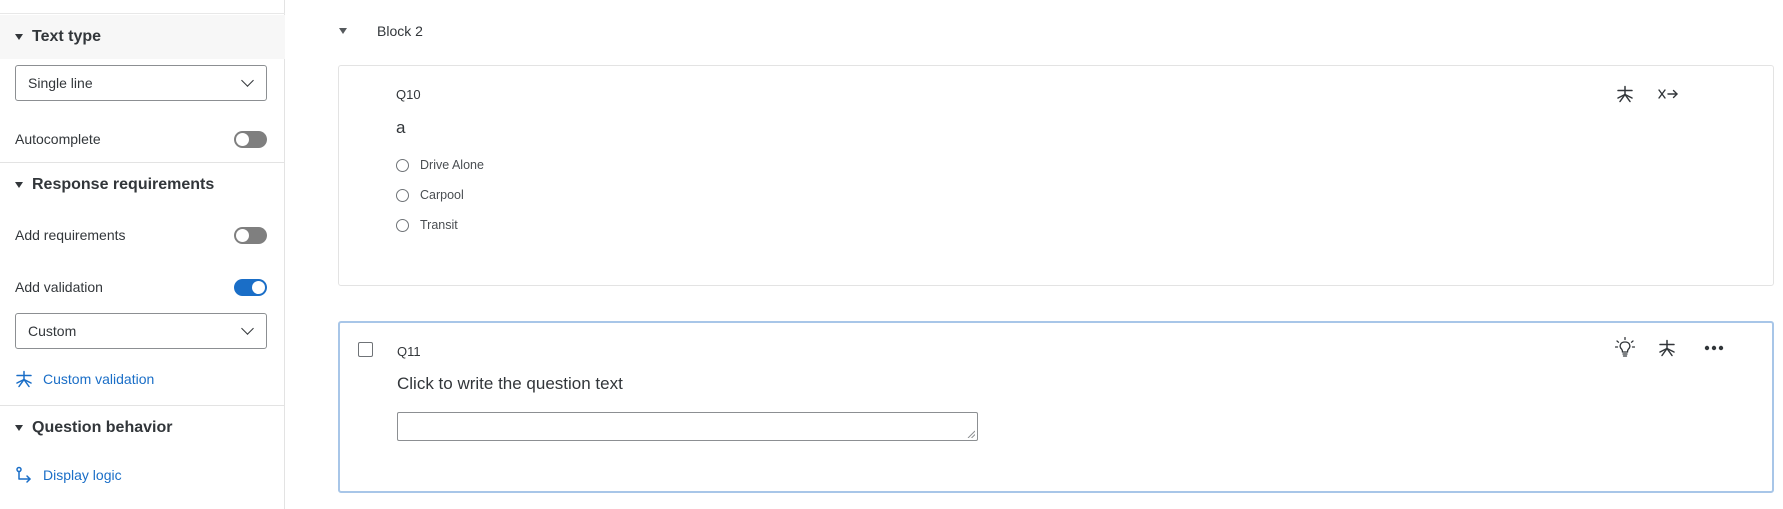 This screenshot has height=509, width=1783. I want to click on block-header: Block 2, so click(368, 31).